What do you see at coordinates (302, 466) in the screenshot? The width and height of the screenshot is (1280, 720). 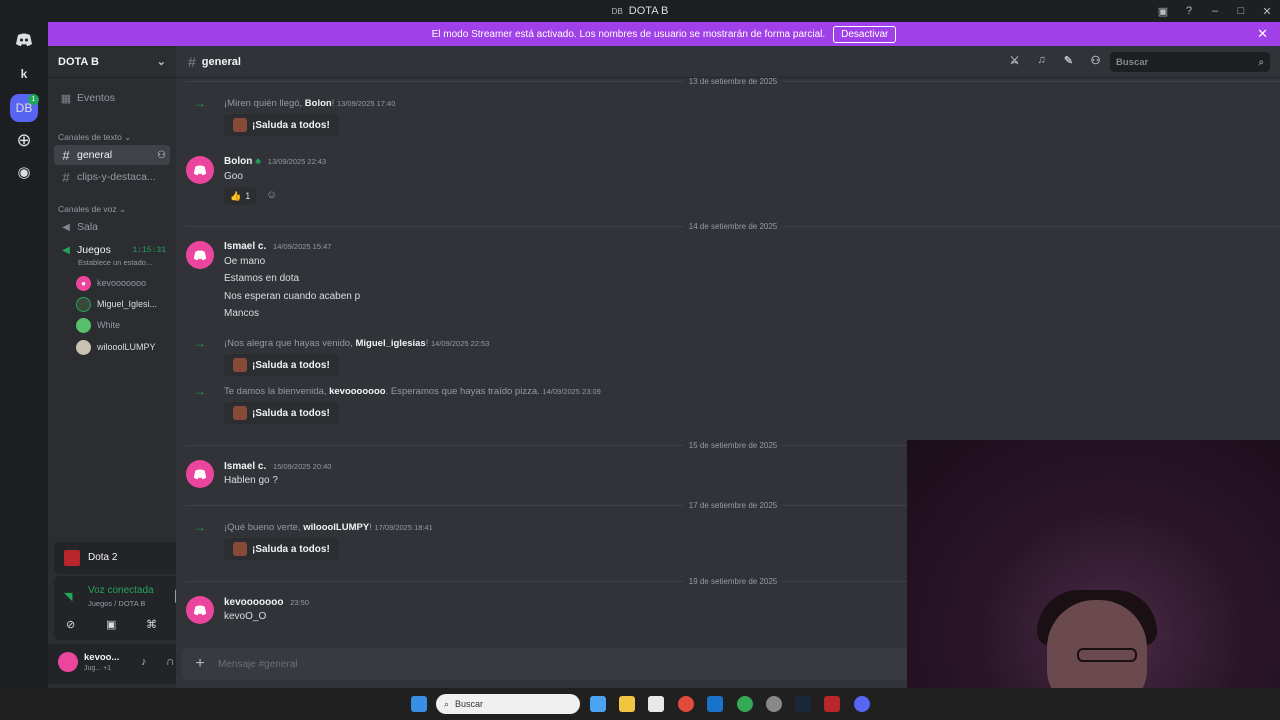 I see `timestamp: 15/09/2025 20:40` at bounding box center [302, 466].